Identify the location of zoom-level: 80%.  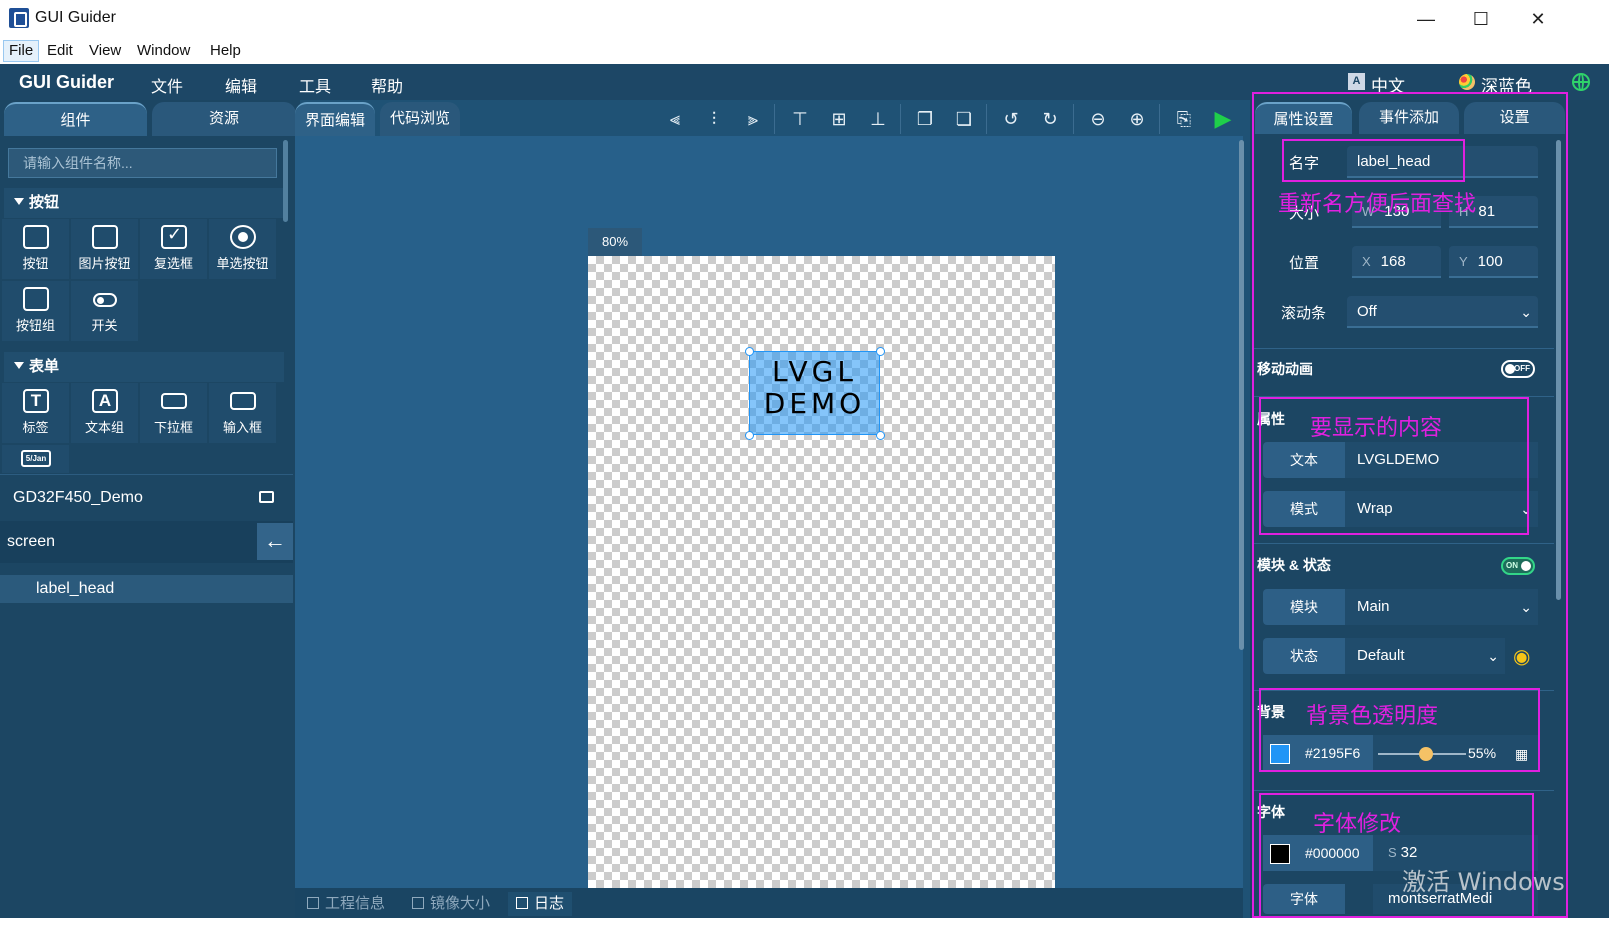
(615, 242).